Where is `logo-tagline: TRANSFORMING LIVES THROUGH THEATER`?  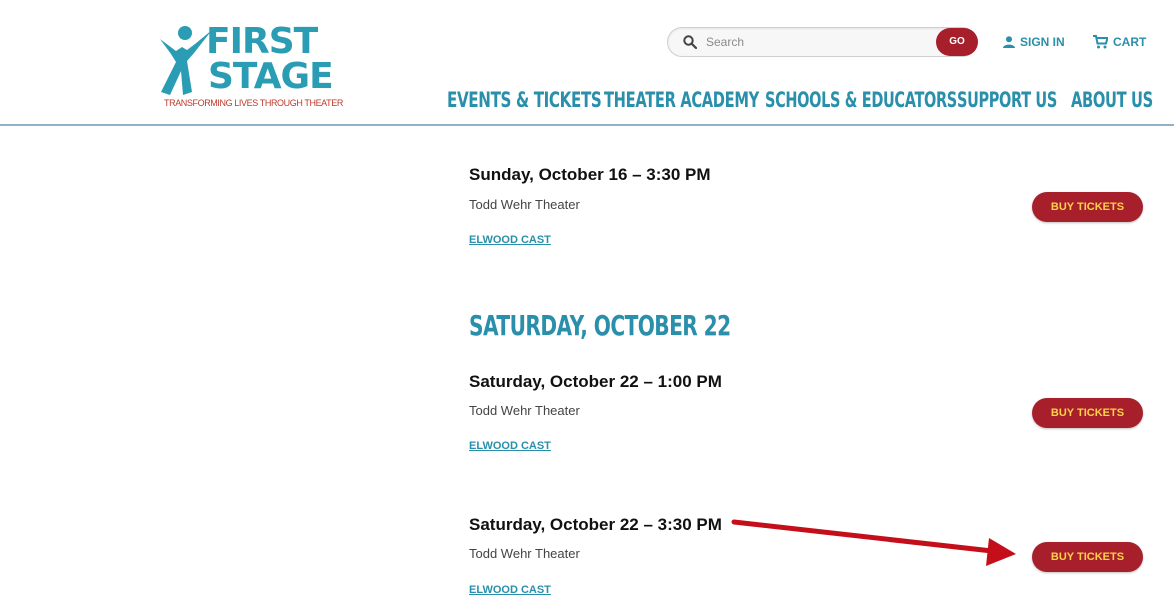 logo-tagline: TRANSFORMING LIVES THROUGH THEATER is located at coordinates (253, 103).